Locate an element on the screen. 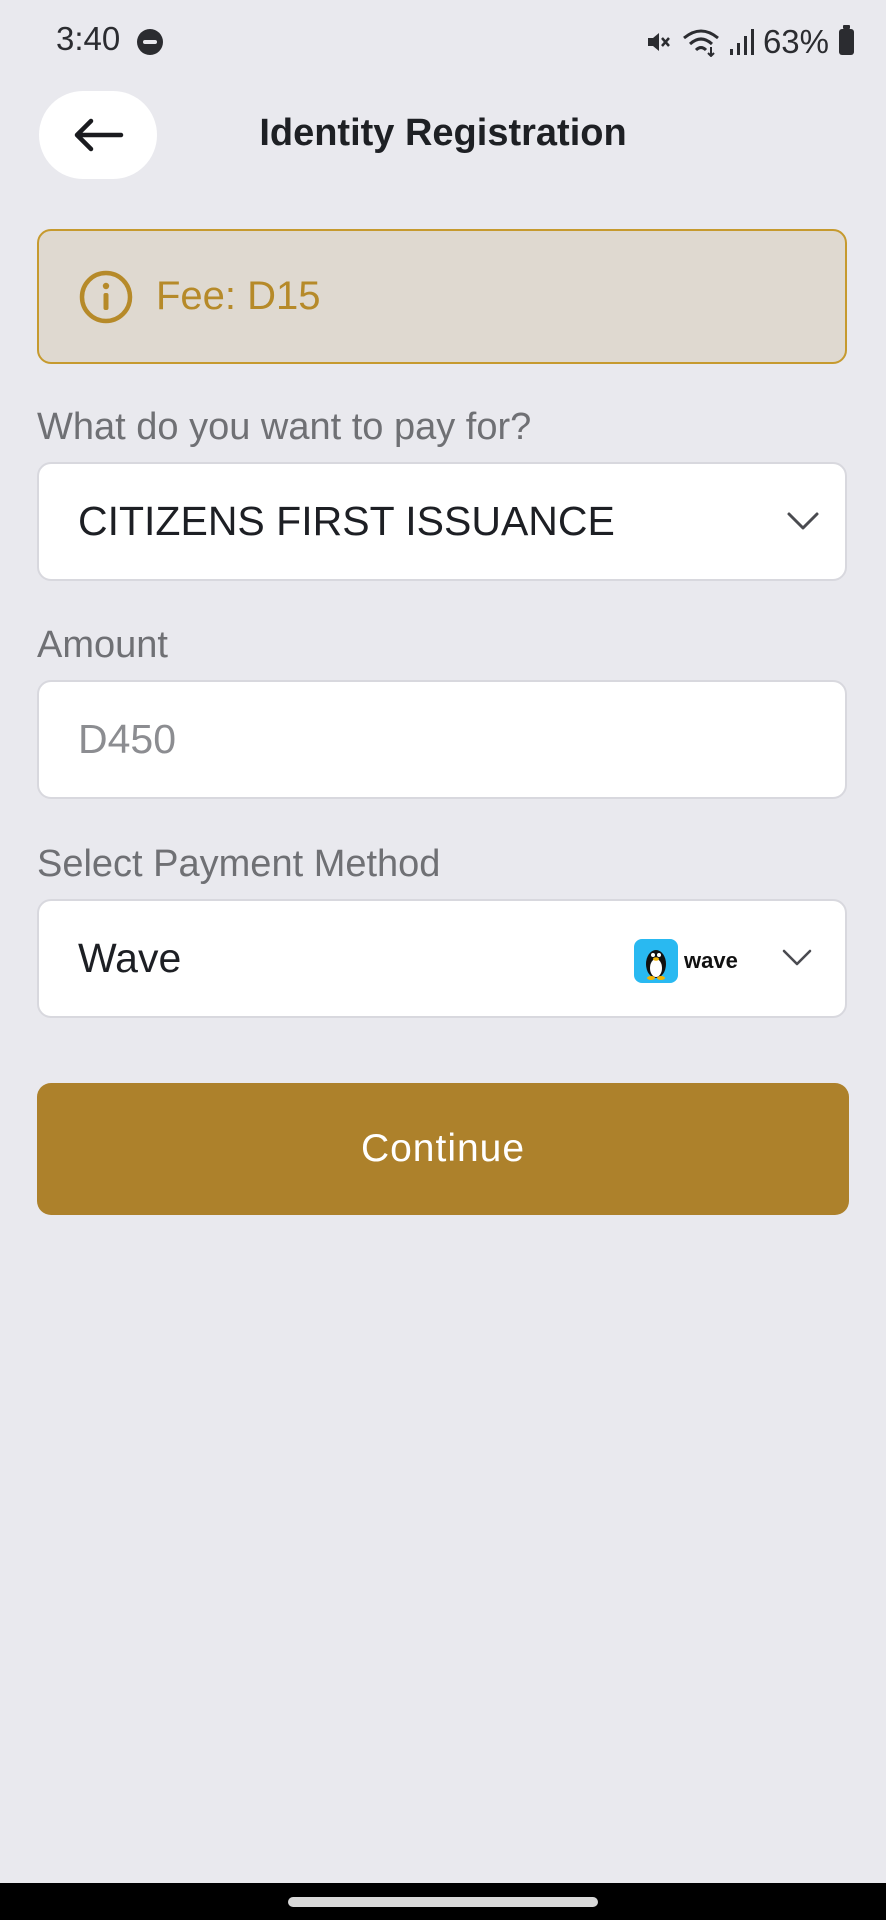 The height and width of the screenshot is (1920, 886). do-not-disturb-icon is located at coordinates (150, 42).